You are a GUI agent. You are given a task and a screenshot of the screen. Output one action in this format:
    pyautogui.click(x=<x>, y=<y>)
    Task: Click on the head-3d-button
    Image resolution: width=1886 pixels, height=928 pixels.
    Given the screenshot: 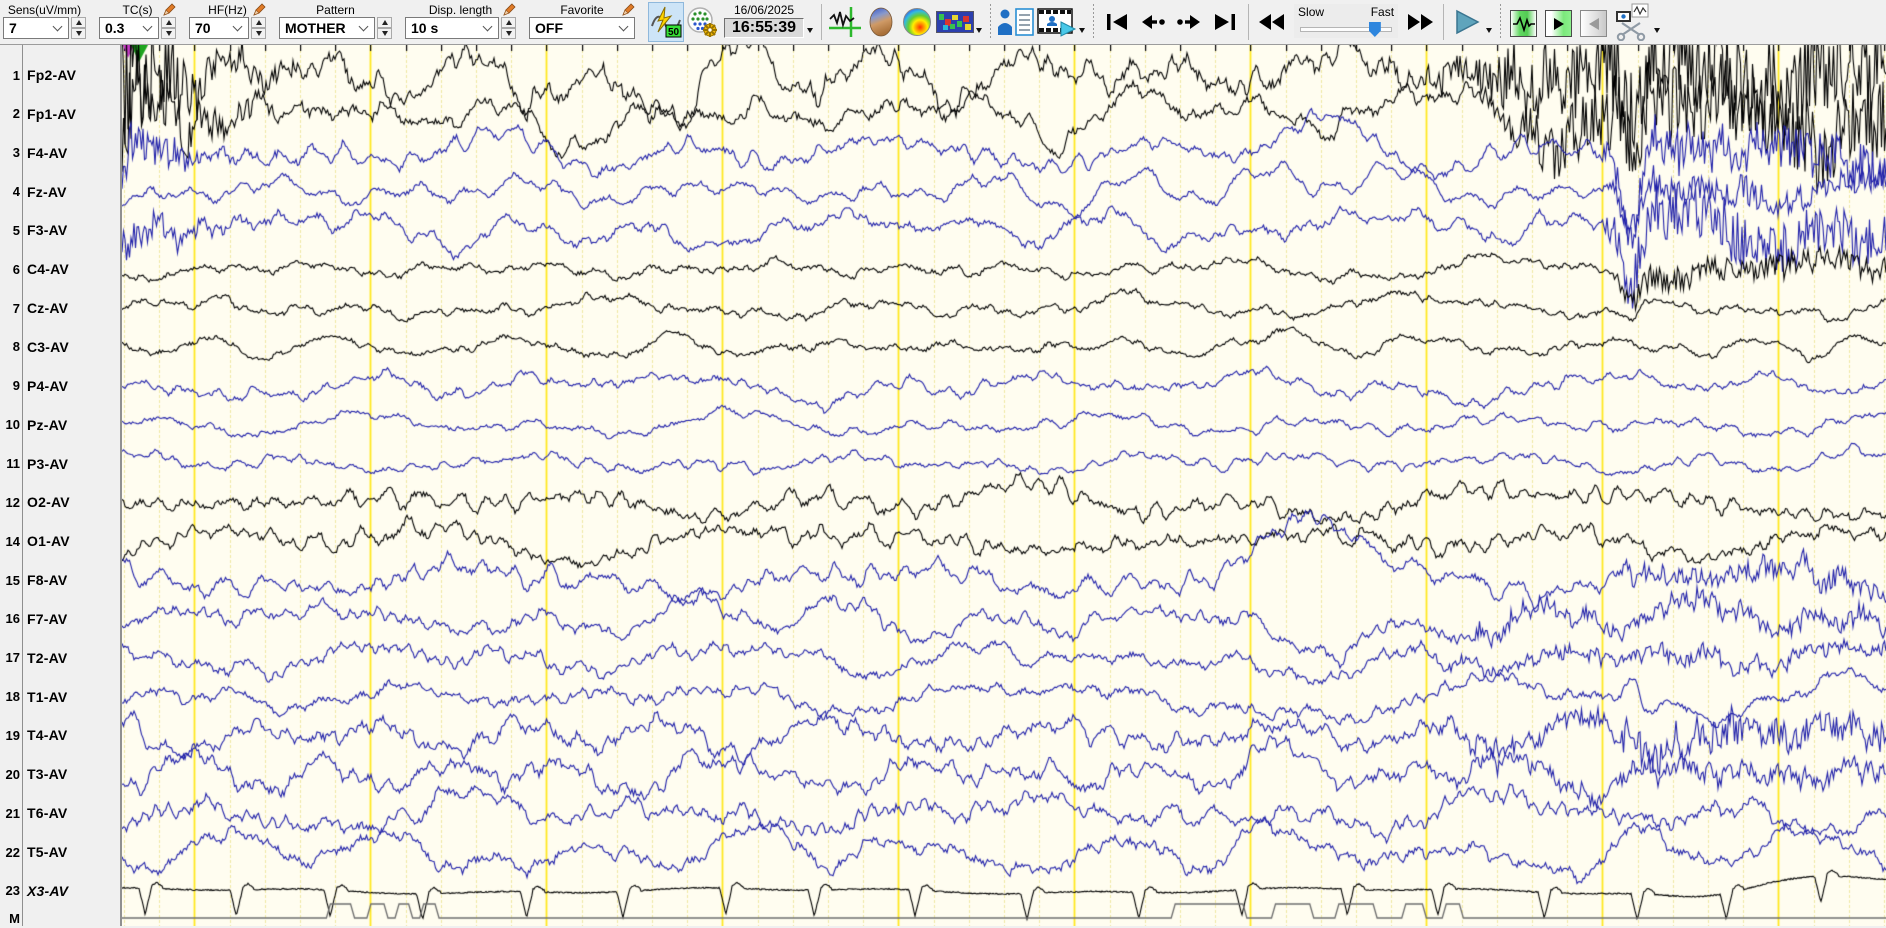 What is the action you would take?
    pyautogui.click(x=881, y=22)
    